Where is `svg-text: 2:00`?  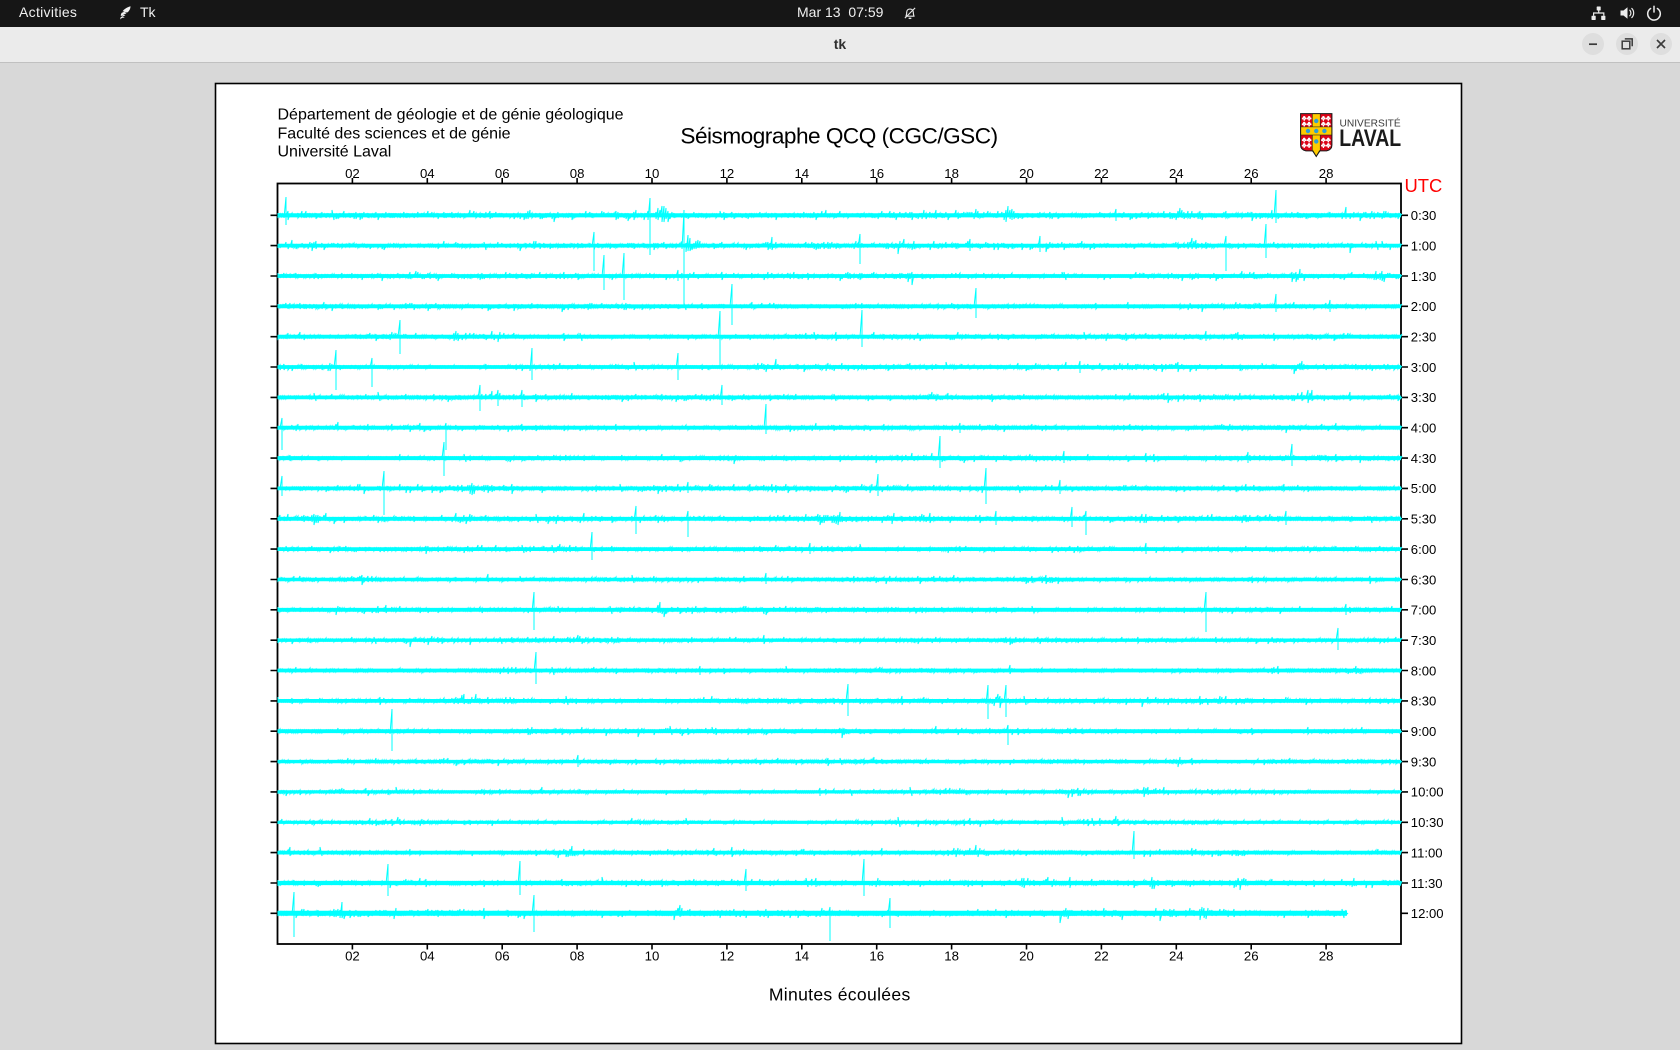 svg-text: 2:00 is located at coordinates (1423, 306).